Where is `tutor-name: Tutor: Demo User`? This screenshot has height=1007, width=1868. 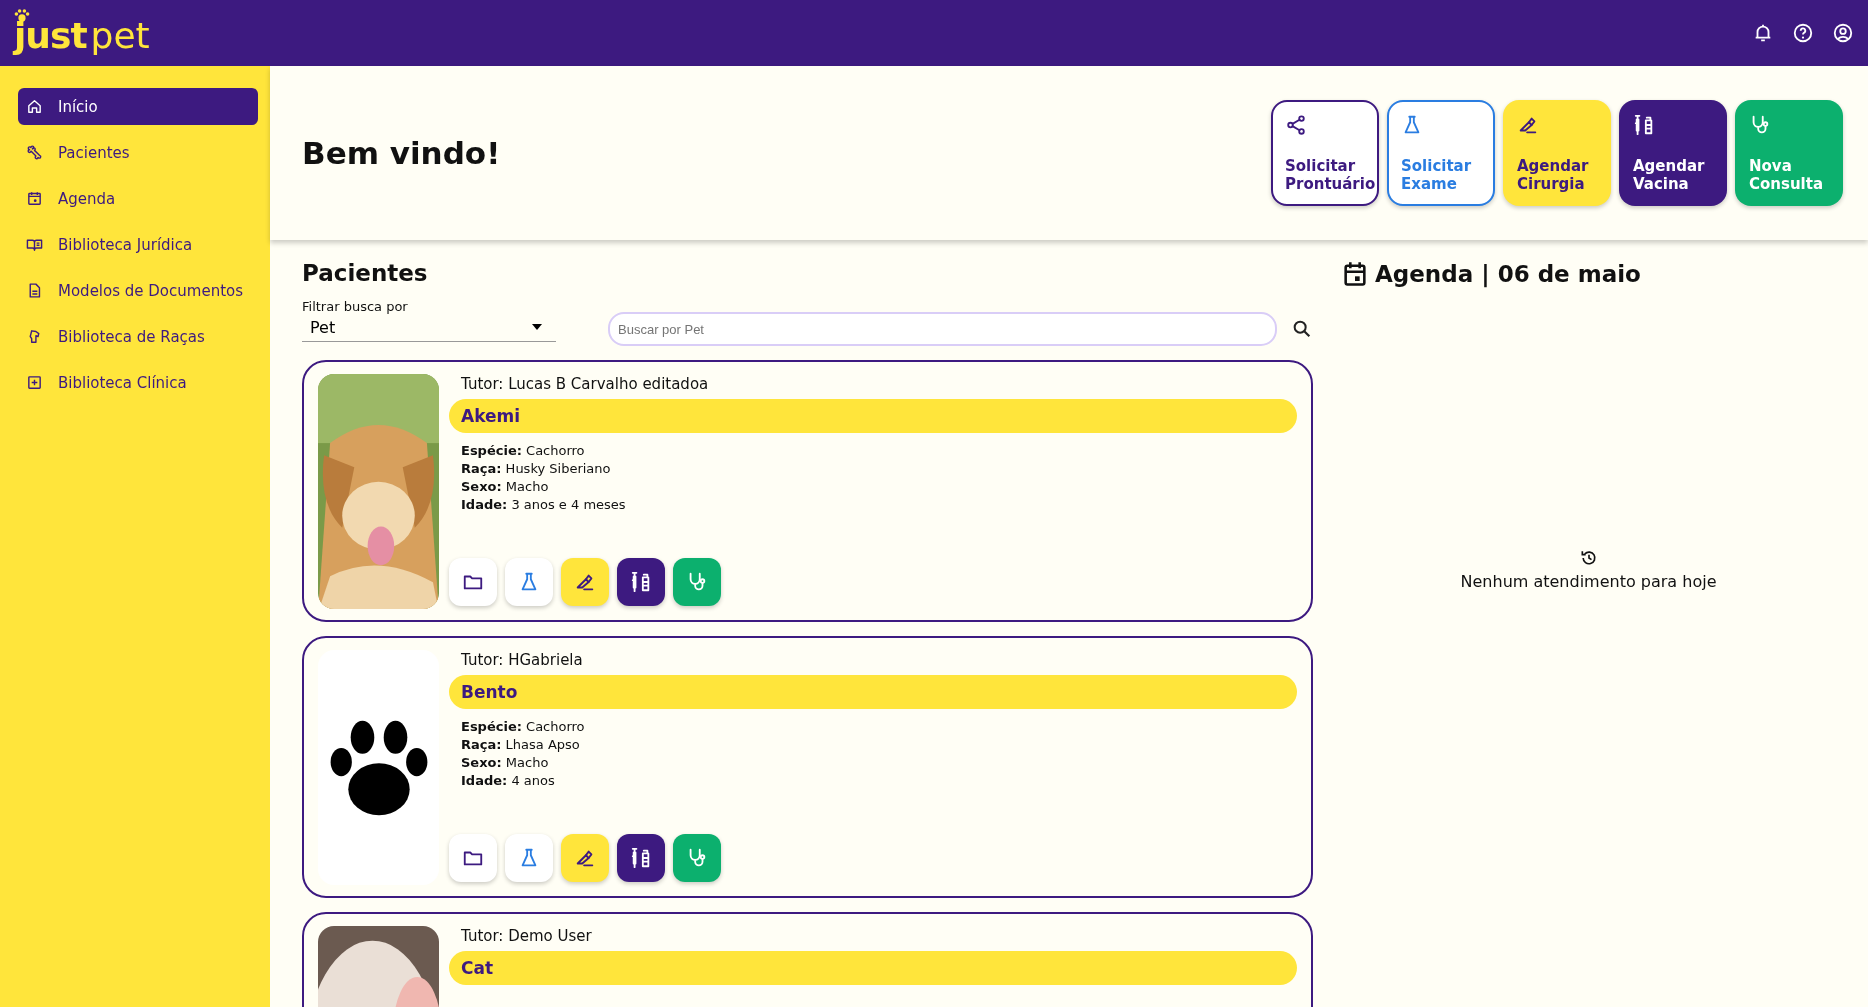 tutor-name: Tutor: Demo User is located at coordinates (526, 936).